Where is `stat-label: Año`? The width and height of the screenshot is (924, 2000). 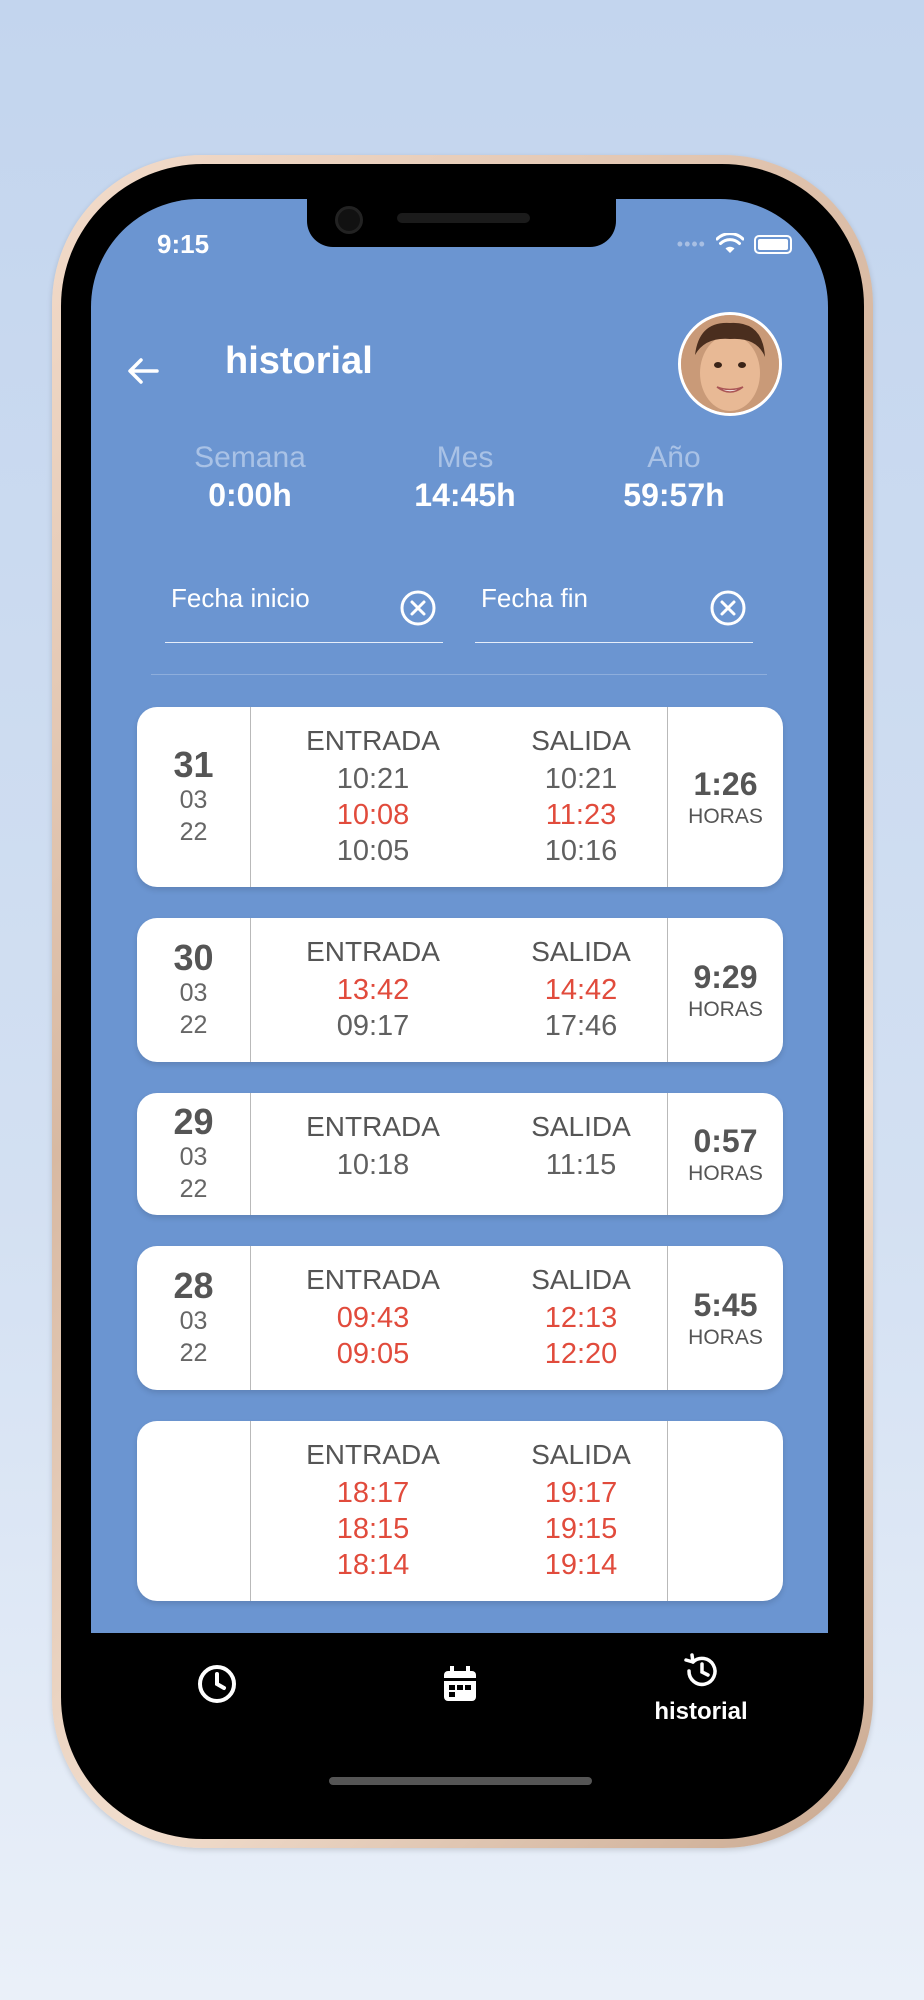 stat-label: Año is located at coordinates (674, 457).